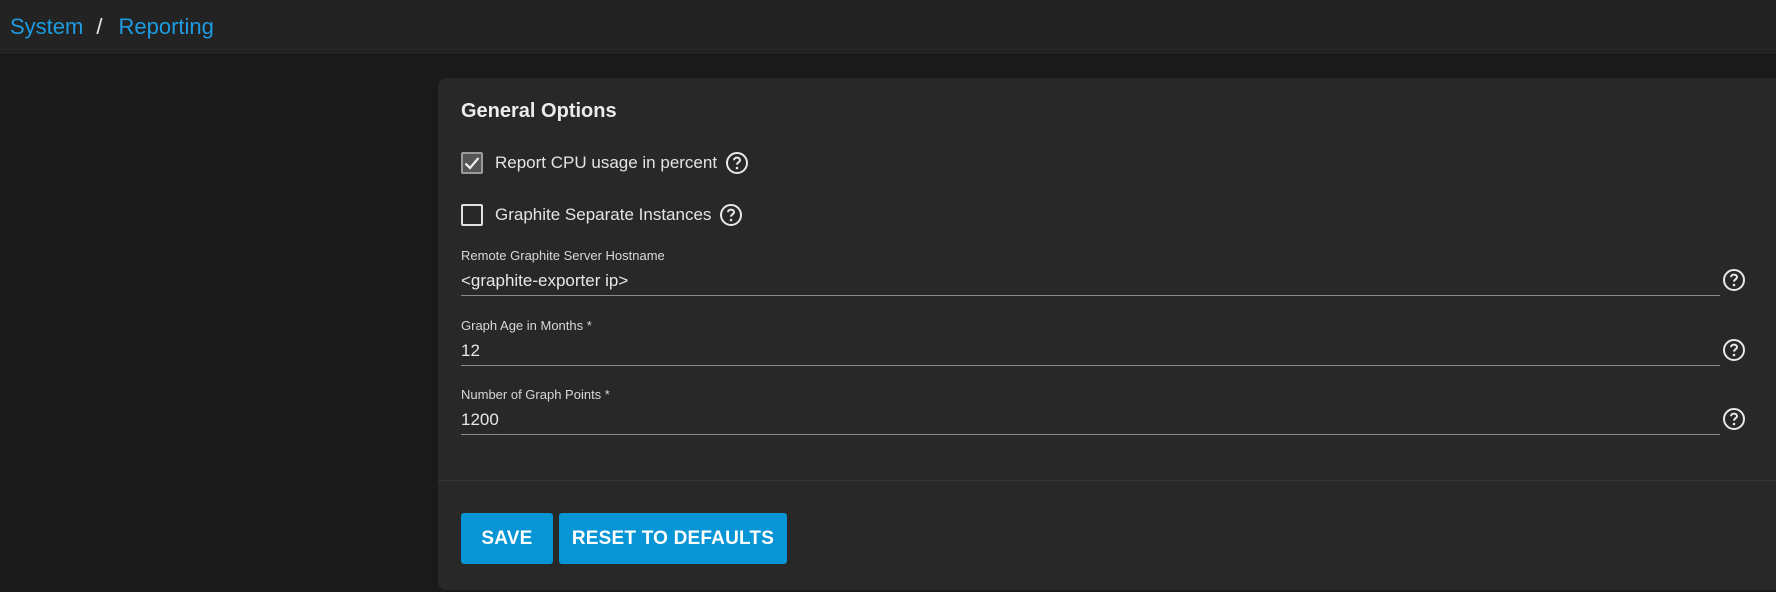  I want to click on report-cpu-checkbox, so click(472, 163).